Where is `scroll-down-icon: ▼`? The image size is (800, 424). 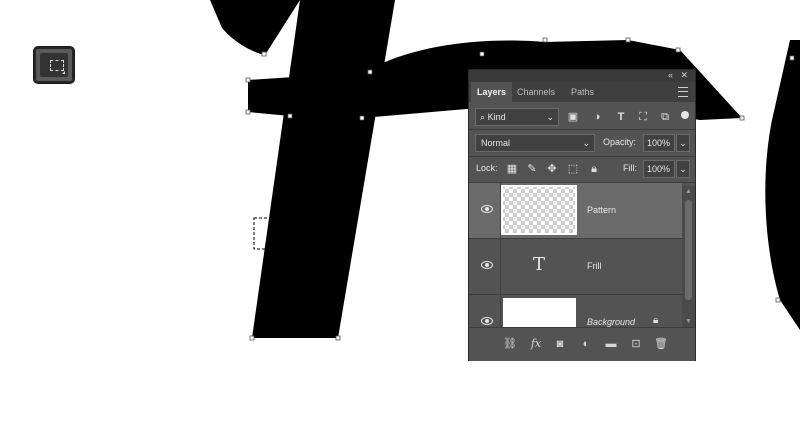
scroll-down-icon: ▼ is located at coordinates (688, 321).